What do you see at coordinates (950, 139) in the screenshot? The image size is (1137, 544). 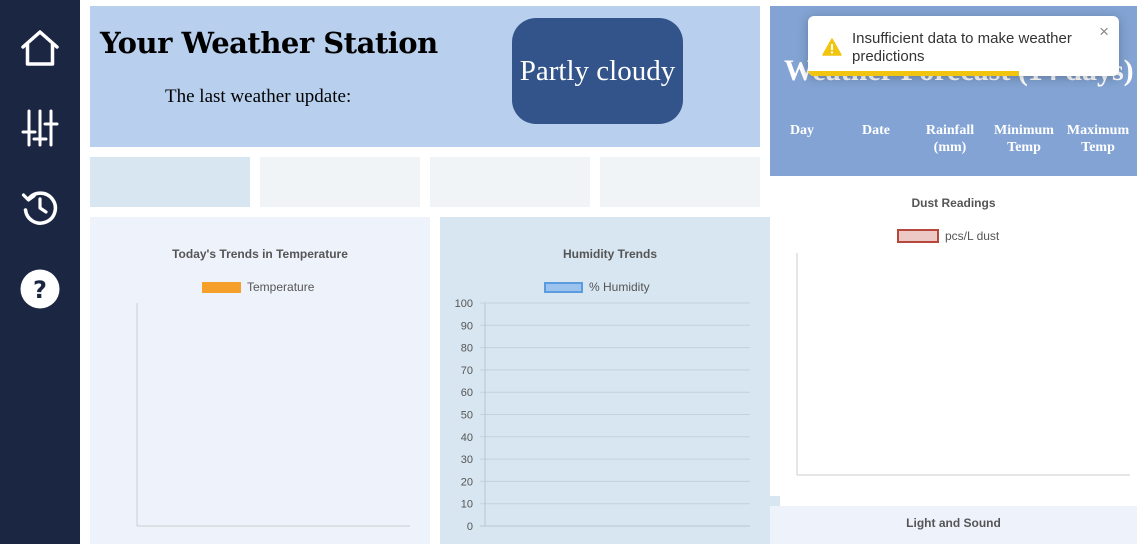 I see `forecast-column-rainfall: Rainfall (mm)` at bounding box center [950, 139].